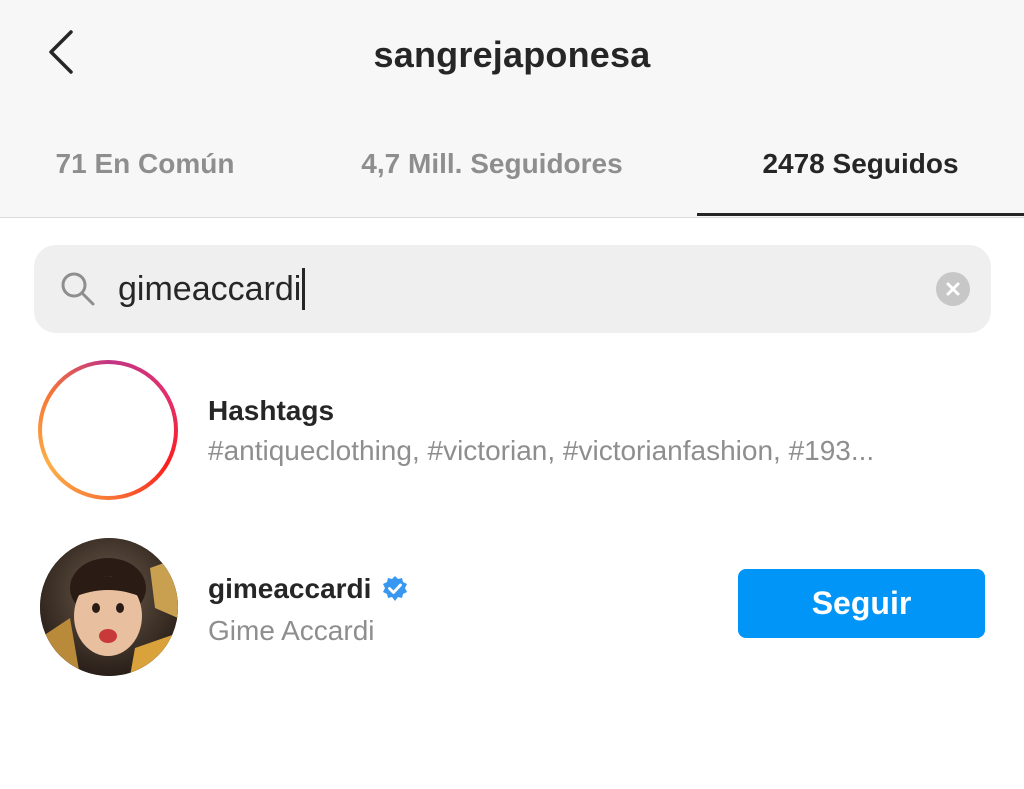  I want to click on user-avatar, so click(109, 607).